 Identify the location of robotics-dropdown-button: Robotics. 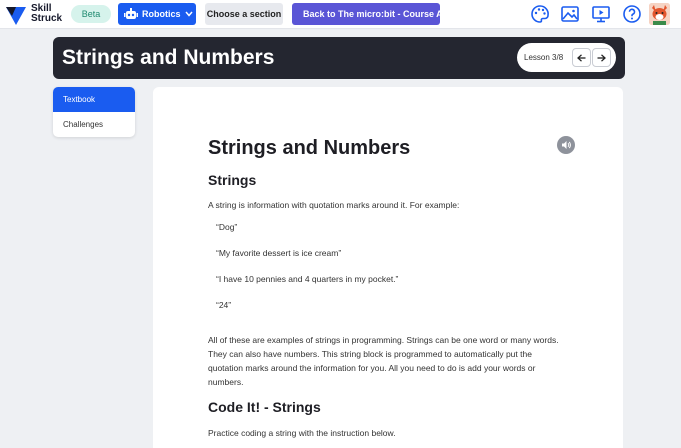
(157, 14).